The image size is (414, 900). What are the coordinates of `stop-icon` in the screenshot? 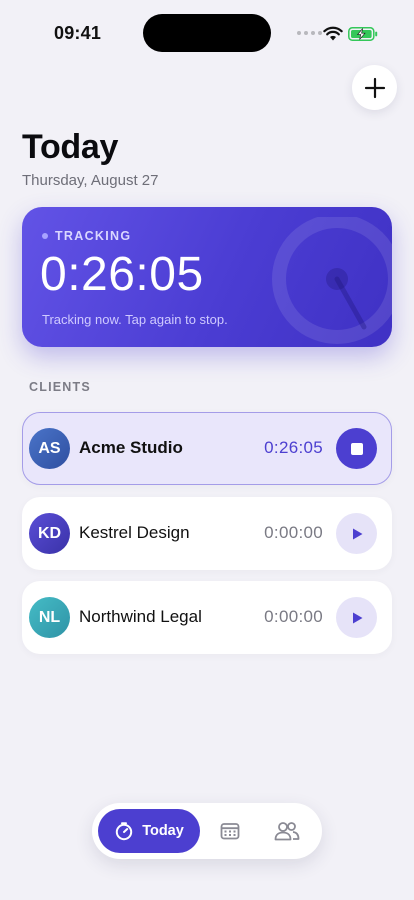 It's located at (356, 448).